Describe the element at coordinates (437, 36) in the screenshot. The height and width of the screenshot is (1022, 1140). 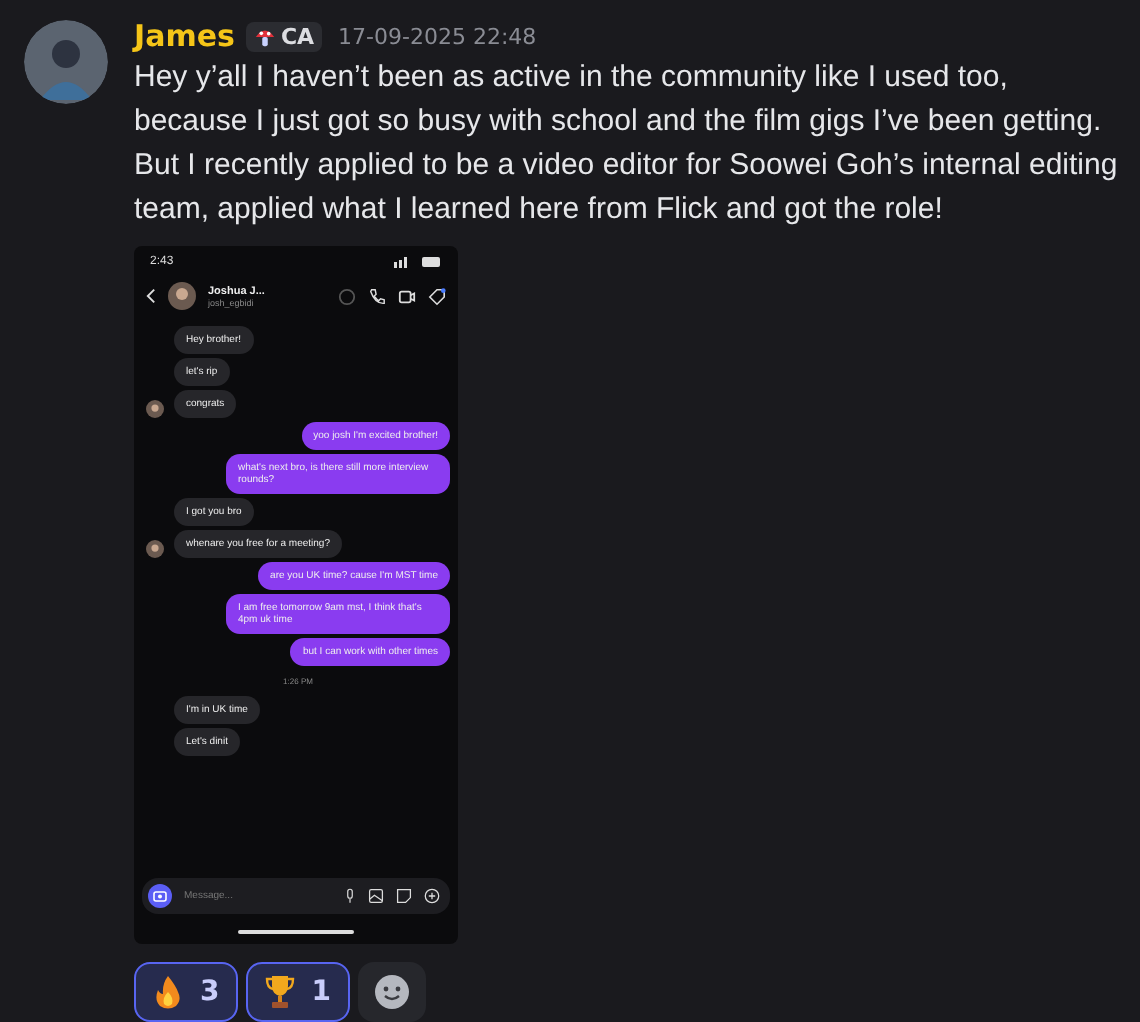
I see `timestamp: 17-09-2025 22:48` at that location.